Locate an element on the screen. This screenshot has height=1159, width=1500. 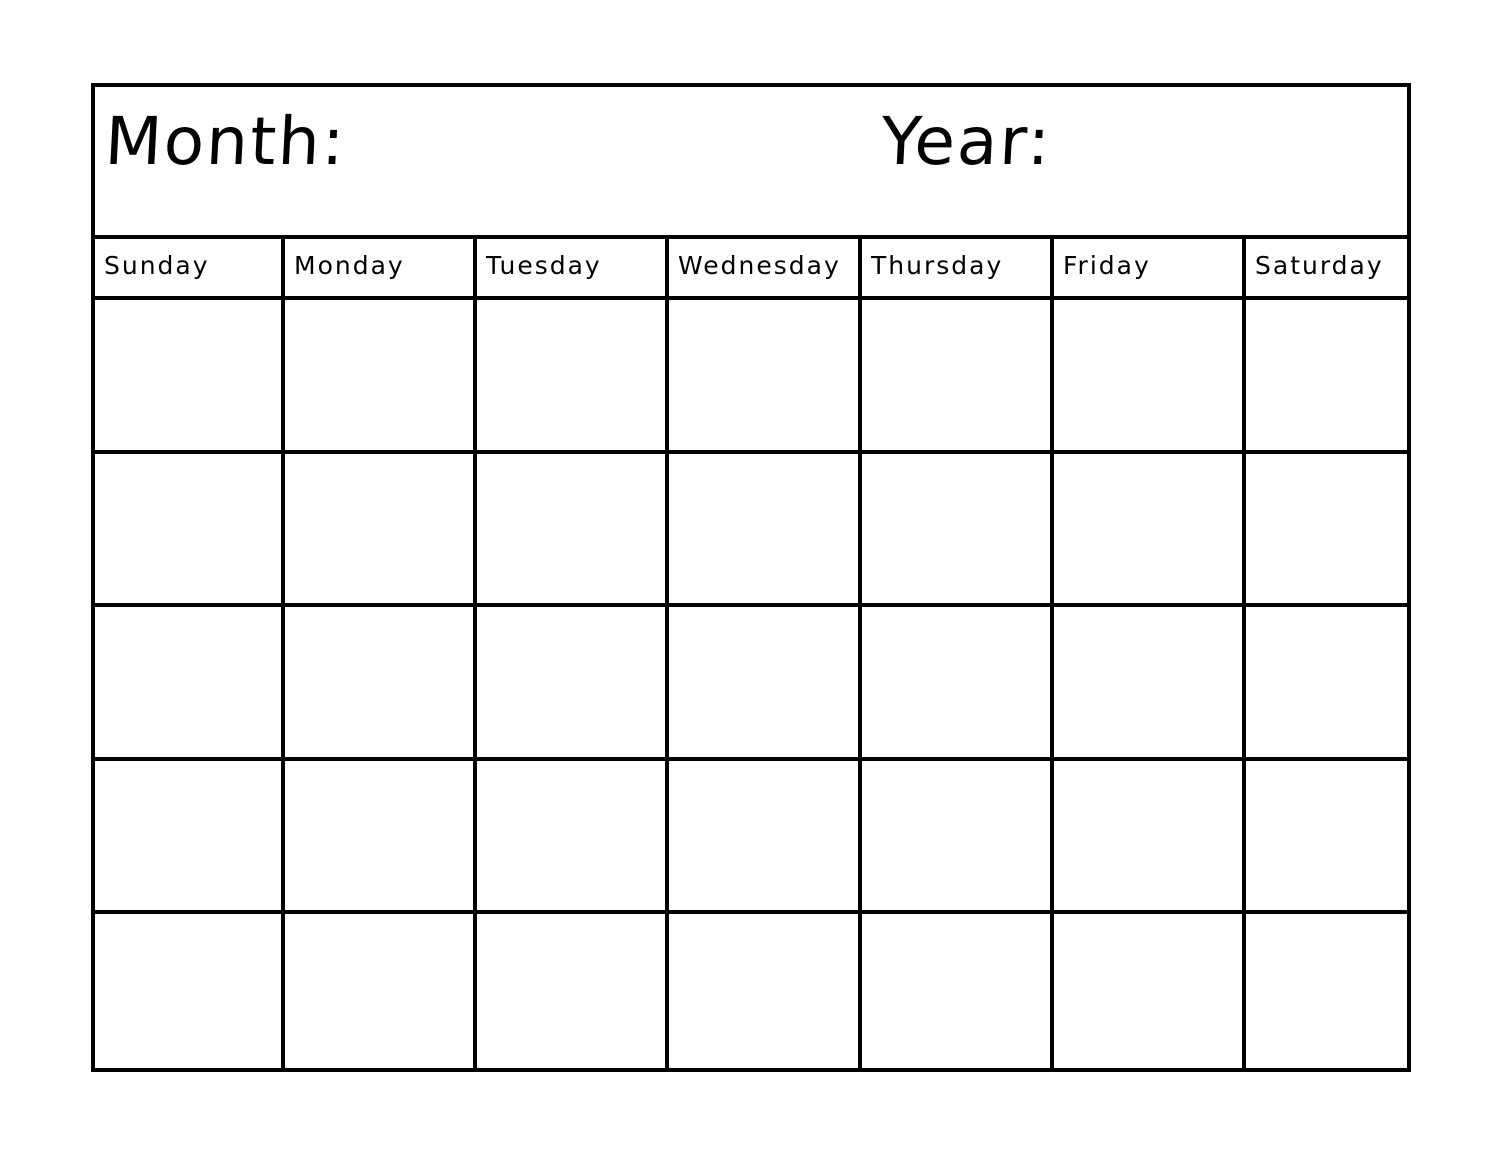
weekday-wednesday: Wednesday is located at coordinates (765, 267).